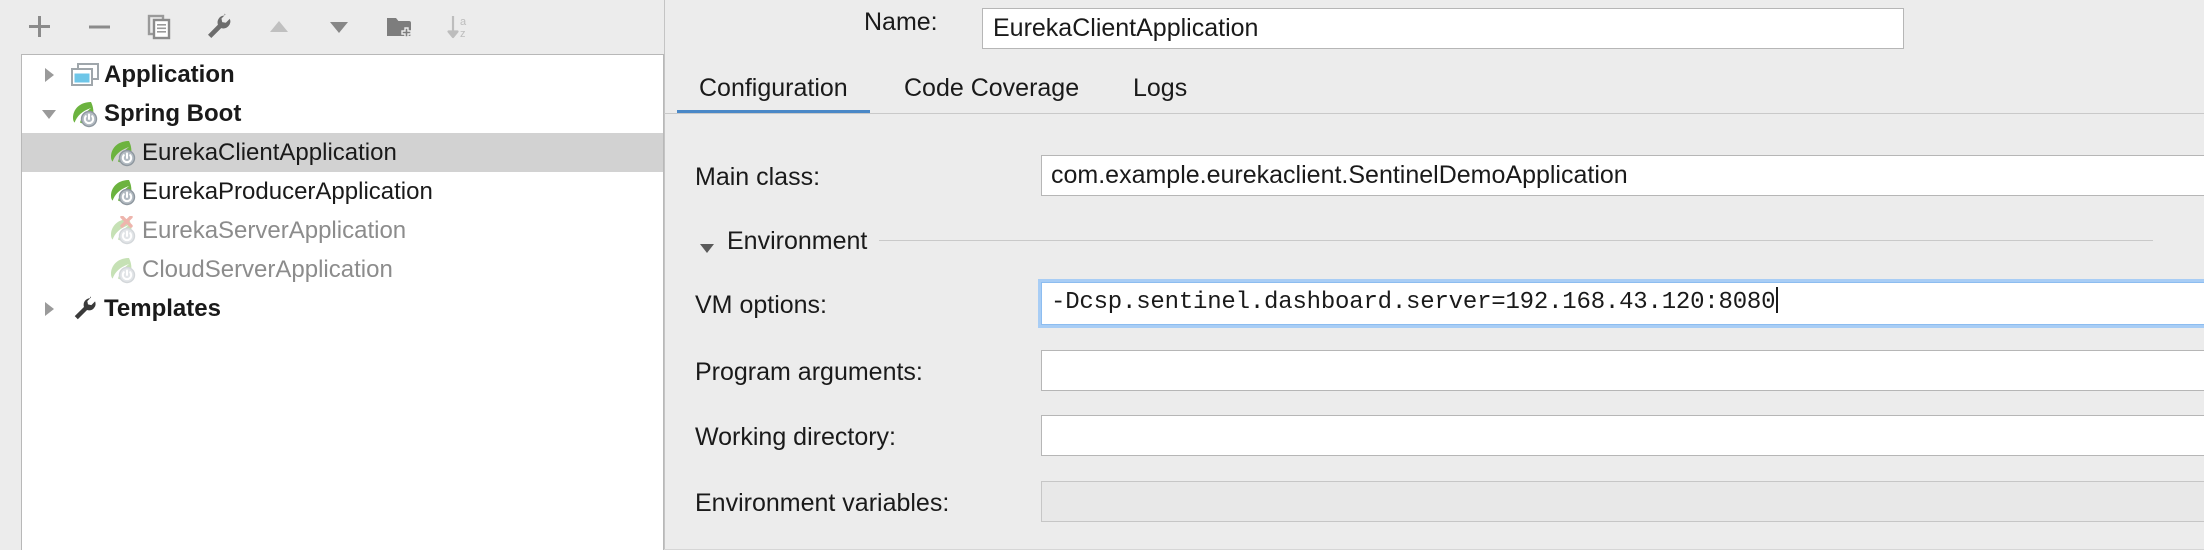 The image size is (2204, 550). Describe the element at coordinates (459, 27) in the screenshot. I see `sort-button: a z` at that location.